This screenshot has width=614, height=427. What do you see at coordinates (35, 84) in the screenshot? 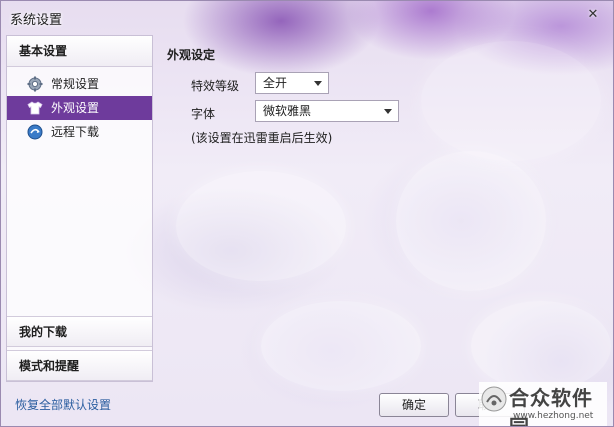
I see `gear-icon` at bounding box center [35, 84].